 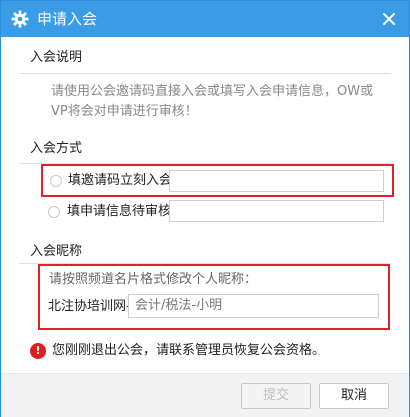 I want to click on warning-text: 您刚刚退出公会，请联系管理员恢复公会资格。, so click(x=189, y=350).